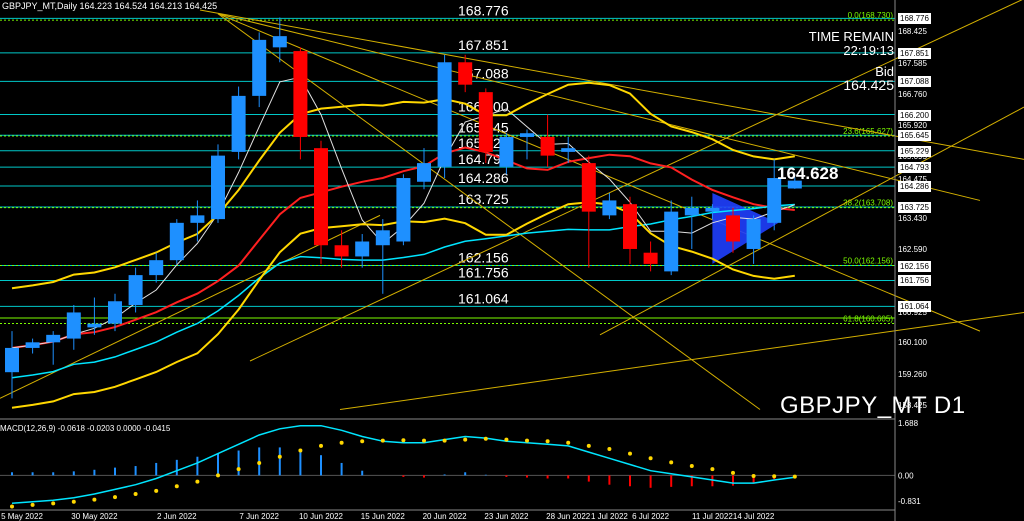  I want to click on macd-axis-label: 1.688, so click(908, 423).